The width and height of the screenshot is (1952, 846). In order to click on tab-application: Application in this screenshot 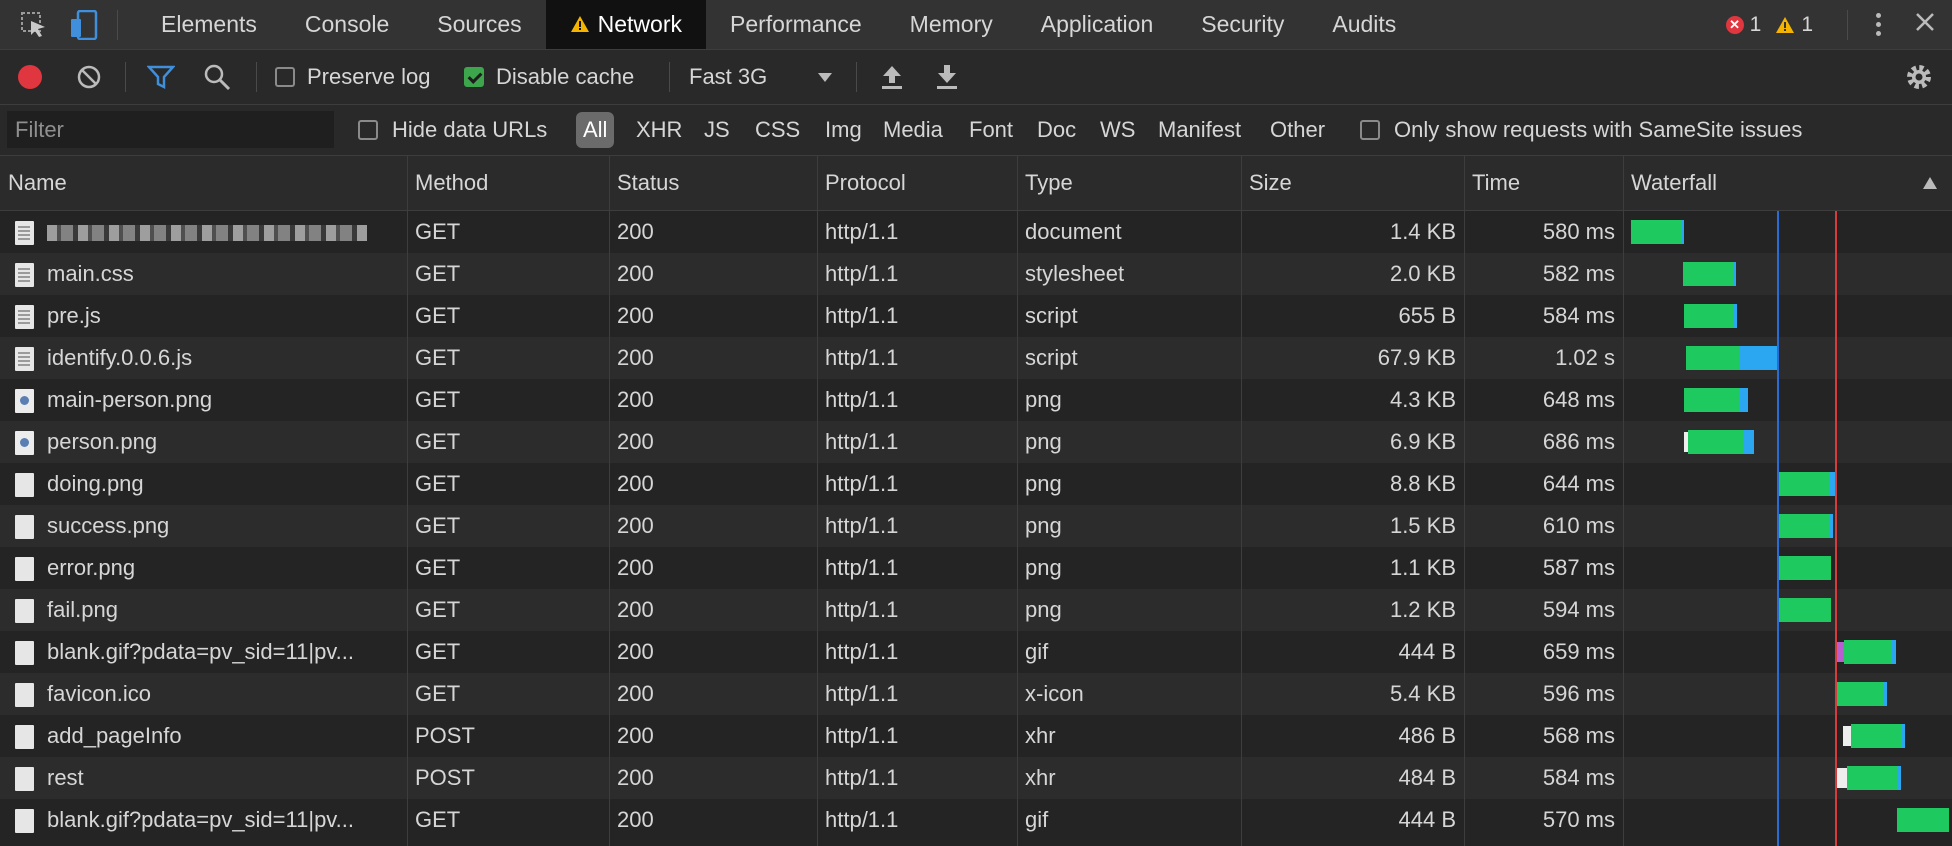, I will do `click(1097, 24)`.